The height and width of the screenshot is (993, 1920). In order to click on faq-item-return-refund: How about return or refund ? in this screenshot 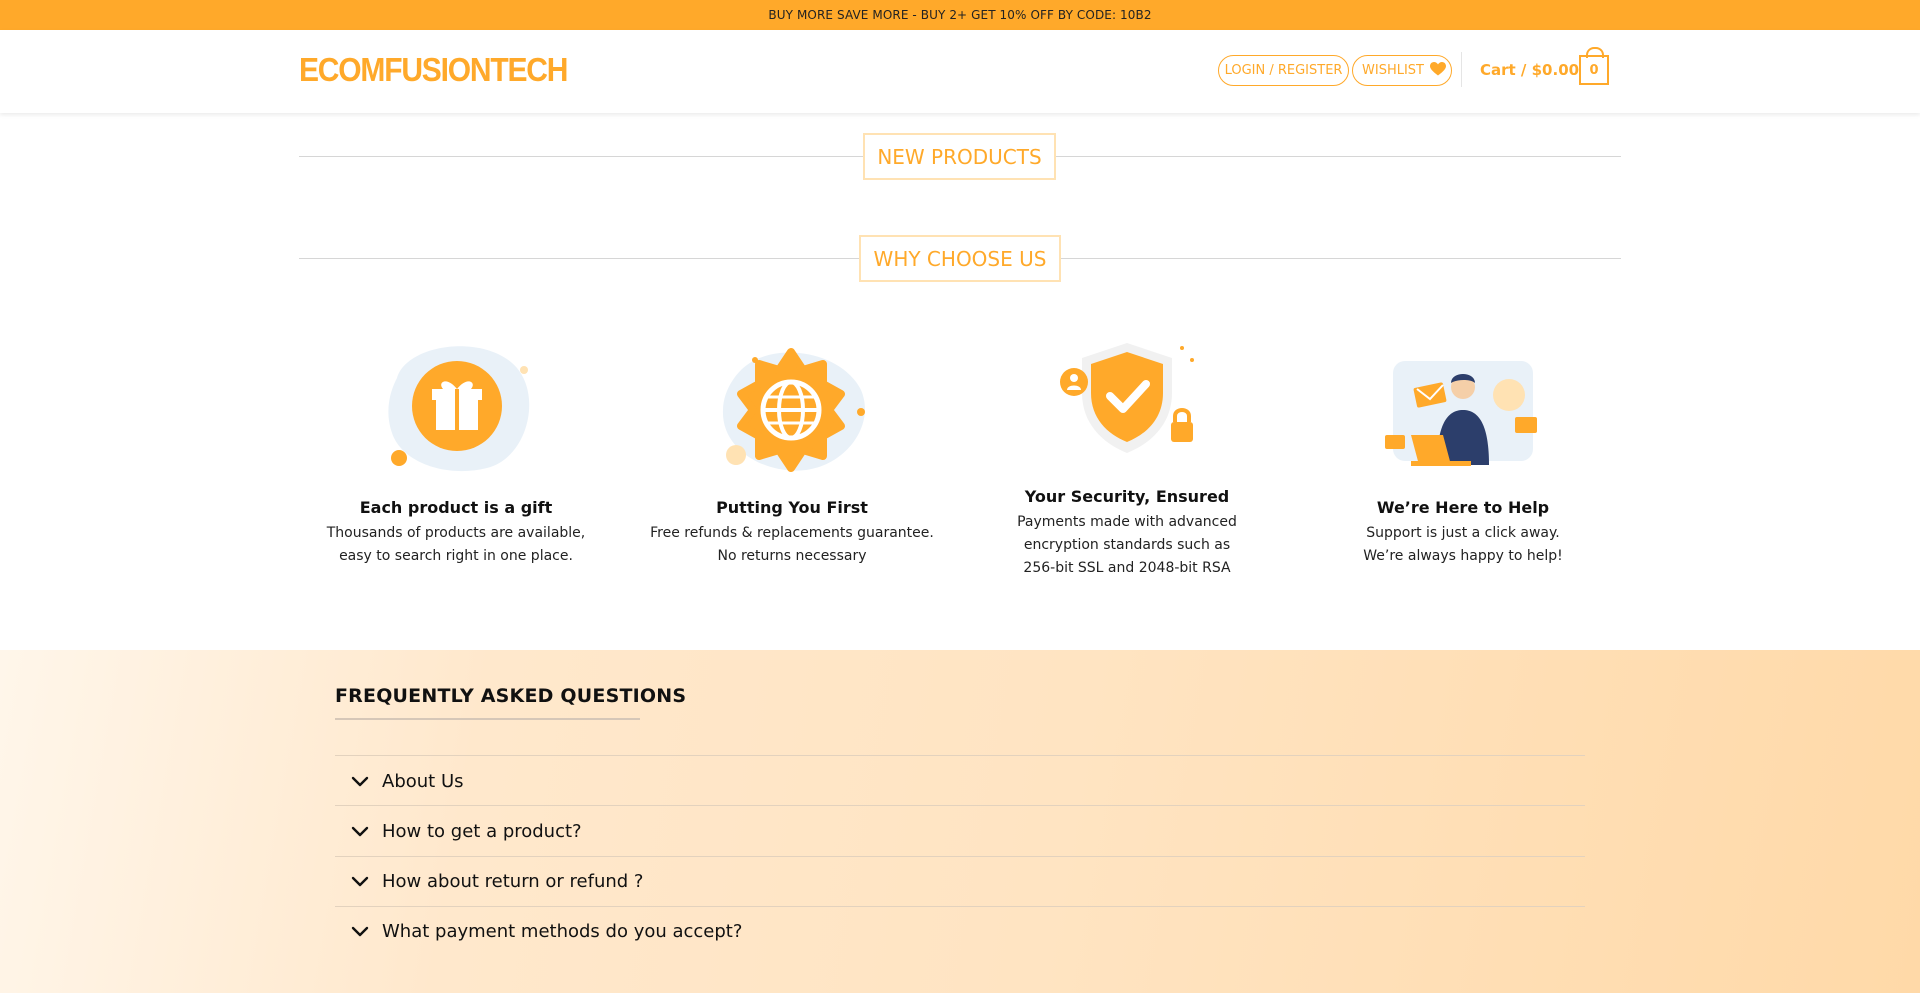, I will do `click(960, 881)`.